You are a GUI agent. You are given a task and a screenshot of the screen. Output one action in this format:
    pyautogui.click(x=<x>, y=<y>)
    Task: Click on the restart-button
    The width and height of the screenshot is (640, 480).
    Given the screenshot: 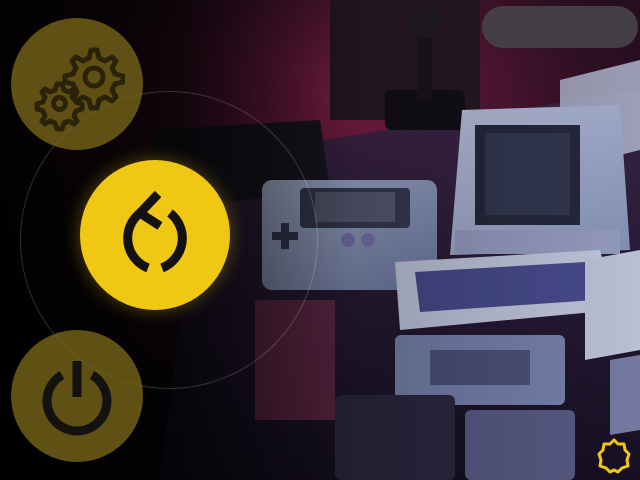 What is the action you would take?
    pyautogui.click(x=155, y=235)
    